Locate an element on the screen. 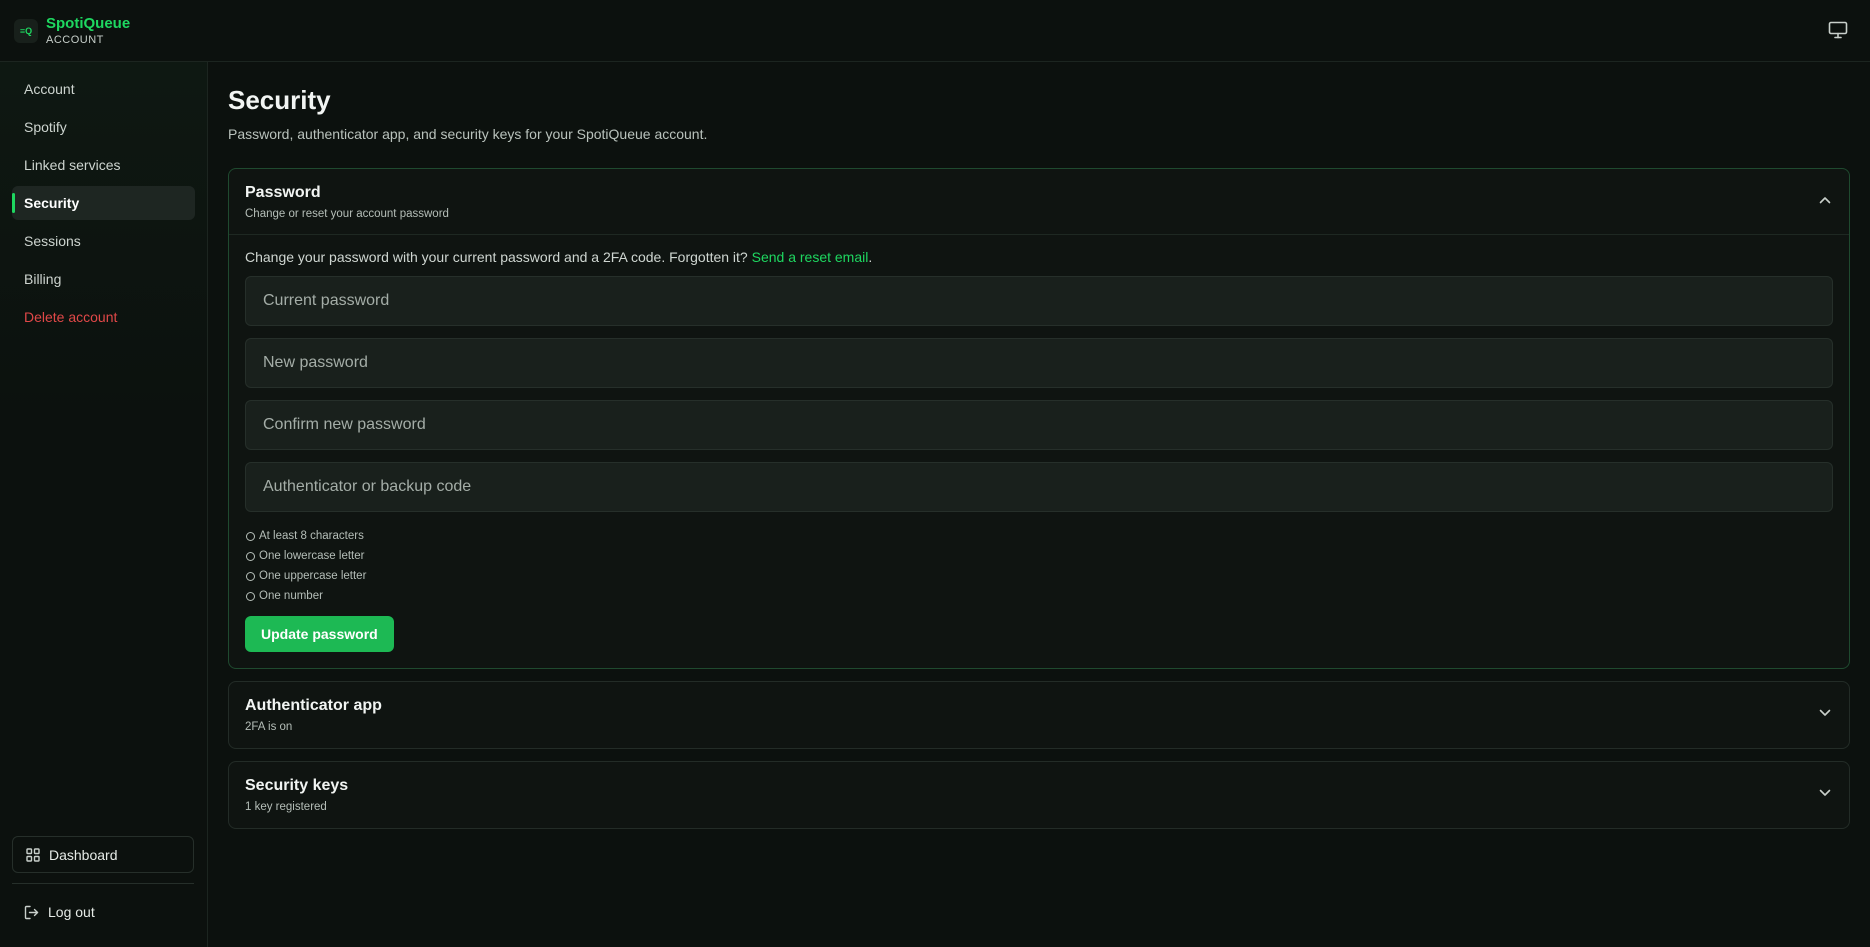 Image resolution: width=1870 pixels, height=947 pixels. dashboard-button: Dashboard is located at coordinates (103, 854).